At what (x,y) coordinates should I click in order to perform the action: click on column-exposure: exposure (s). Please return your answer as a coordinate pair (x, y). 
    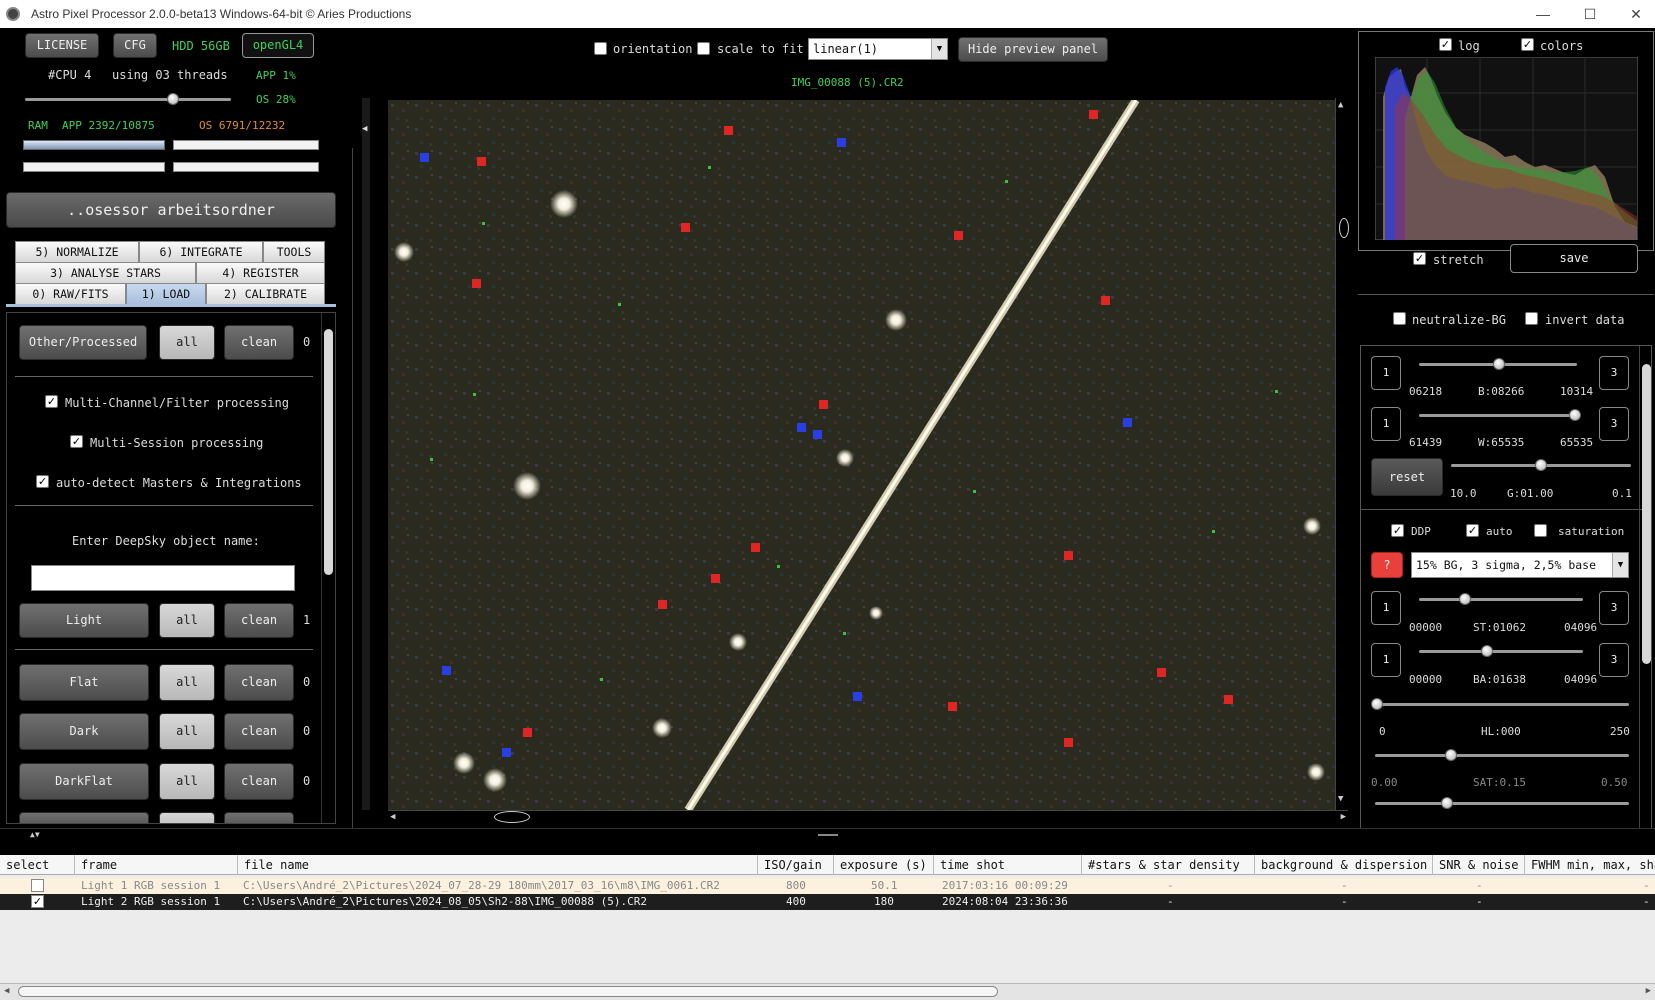
    Looking at the image, I should click on (884, 865).